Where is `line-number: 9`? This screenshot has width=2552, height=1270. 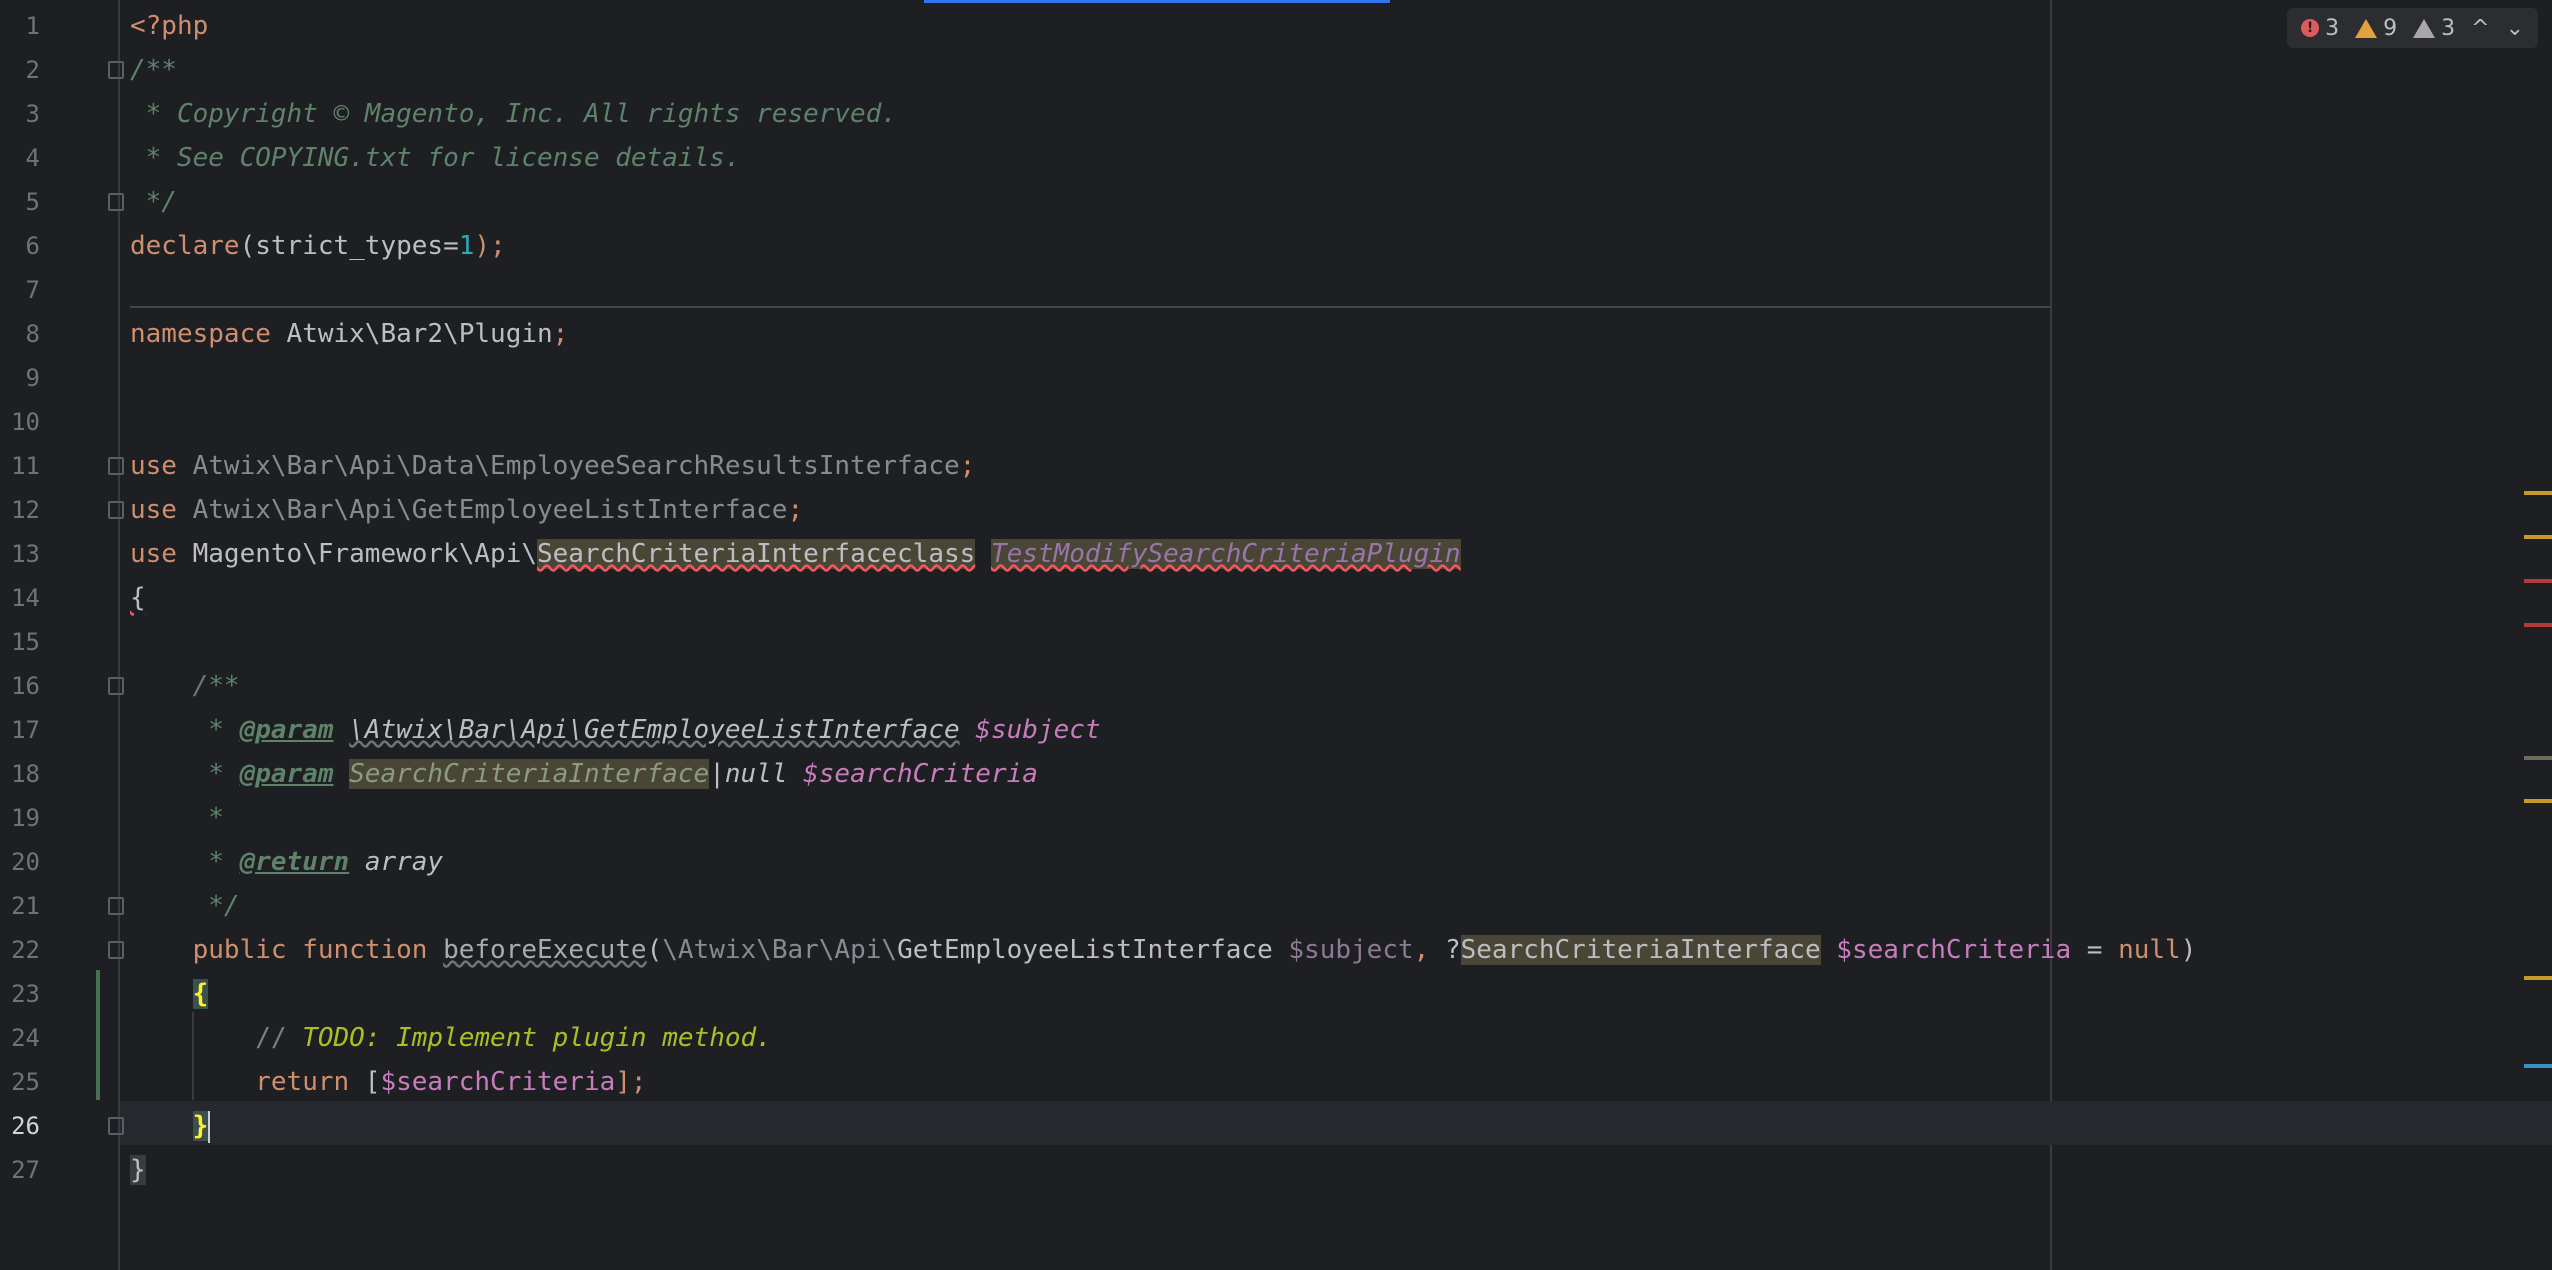 line-number: 9 is located at coordinates (32, 378).